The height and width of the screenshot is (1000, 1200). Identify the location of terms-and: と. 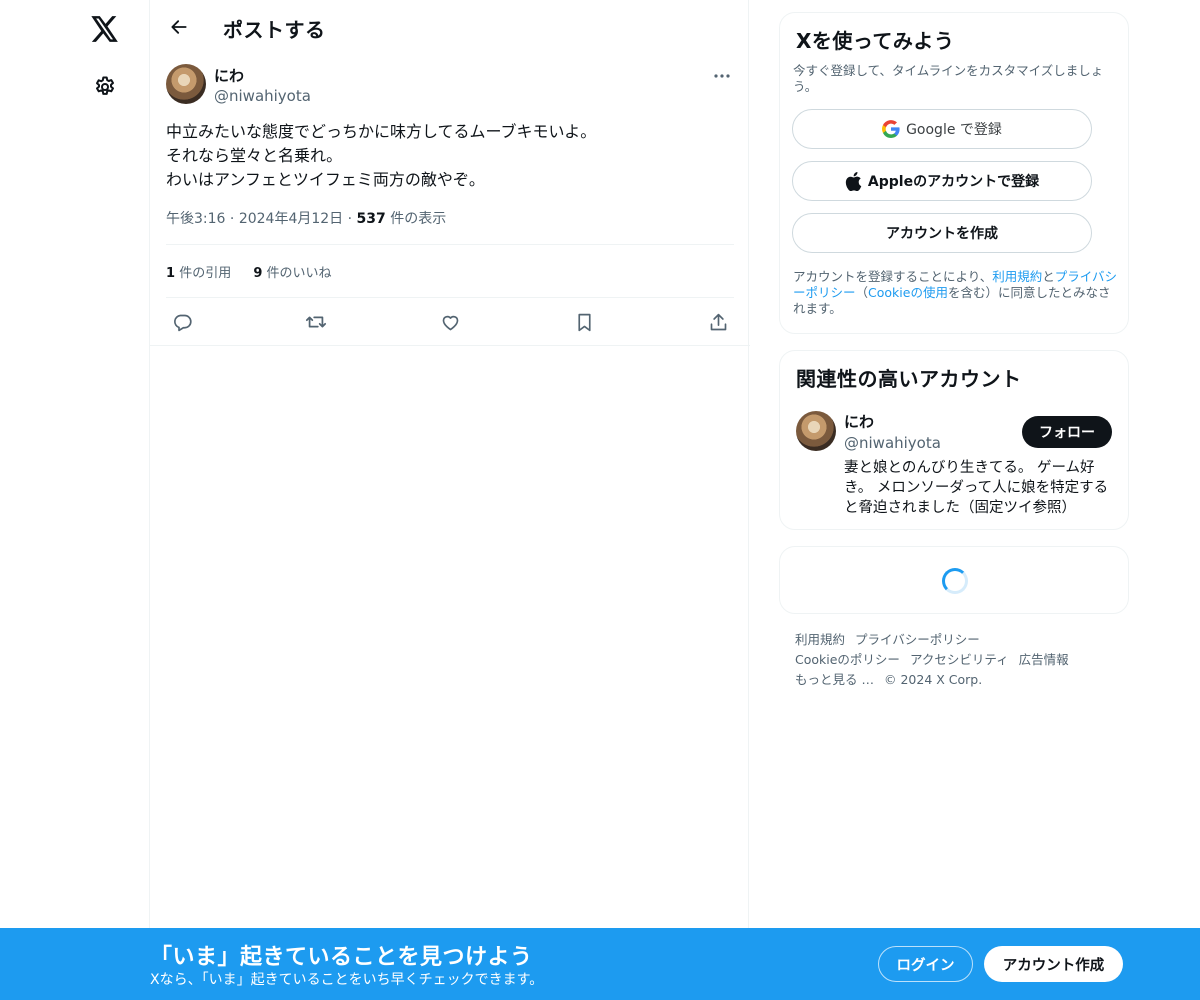
(1048, 276).